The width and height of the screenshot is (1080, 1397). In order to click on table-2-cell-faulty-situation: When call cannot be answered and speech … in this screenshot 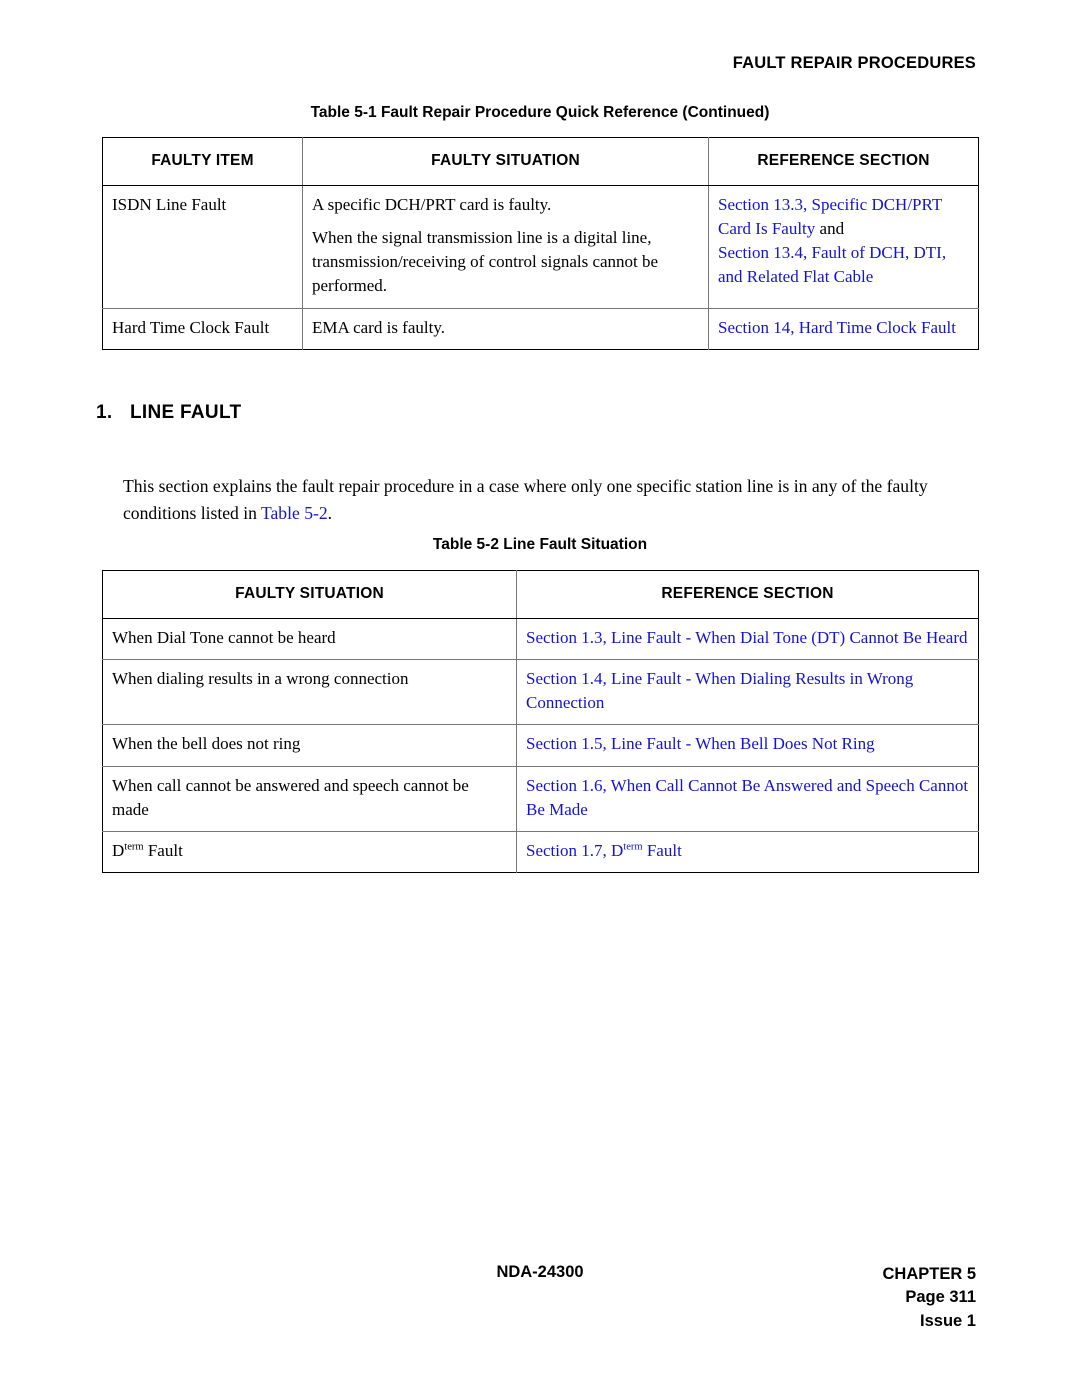, I will do `click(309, 798)`.